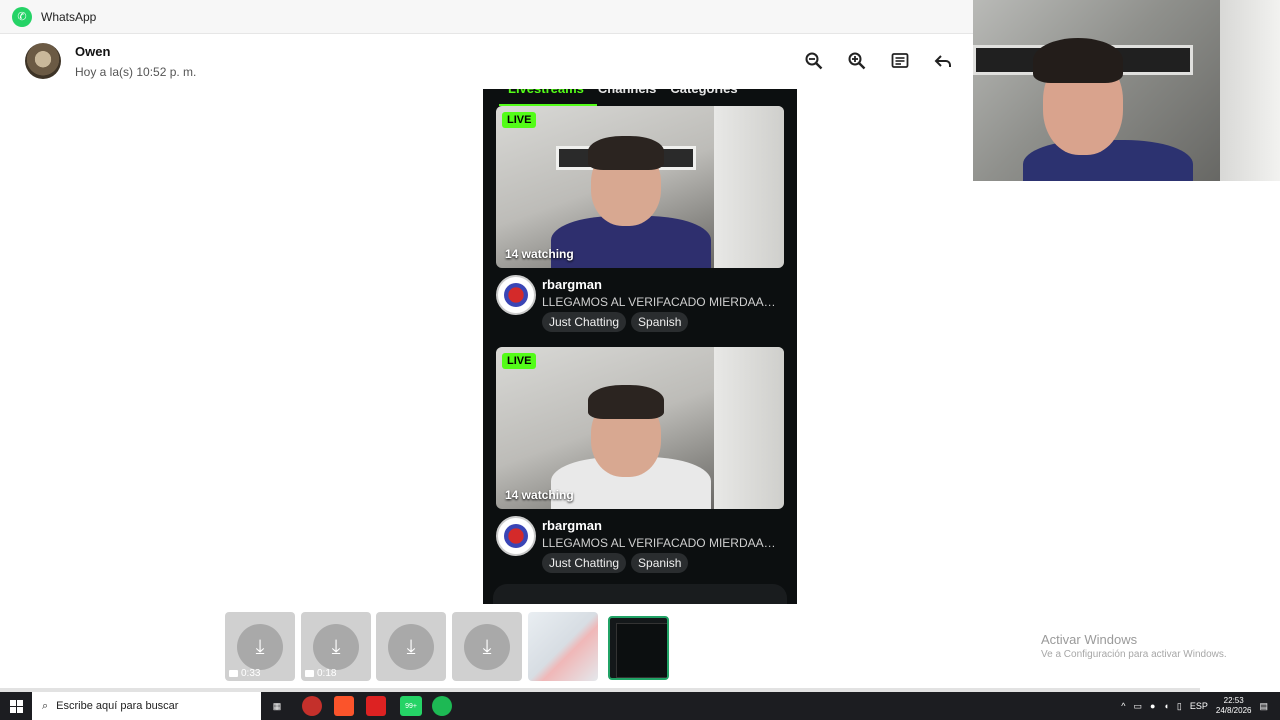 This screenshot has height=720, width=1280. I want to click on system-tray: ^ ▭ ● ◖ ▯ ESP 22:53 24/8/2026 ▤, so click(1200, 706).